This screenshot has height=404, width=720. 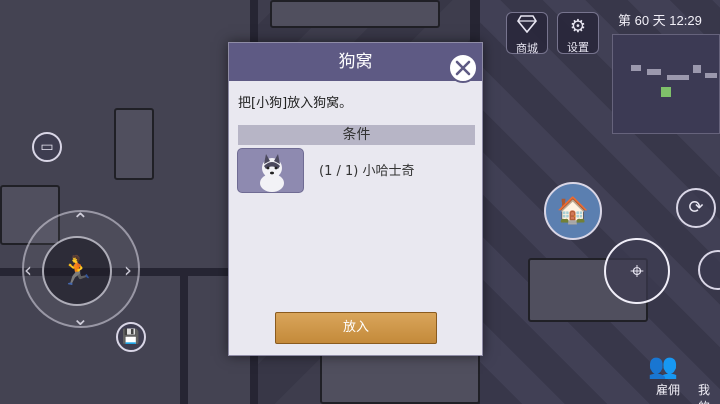 What do you see at coordinates (578, 47) in the screenshot?
I see `settings-label: 设置` at bounding box center [578, 47].